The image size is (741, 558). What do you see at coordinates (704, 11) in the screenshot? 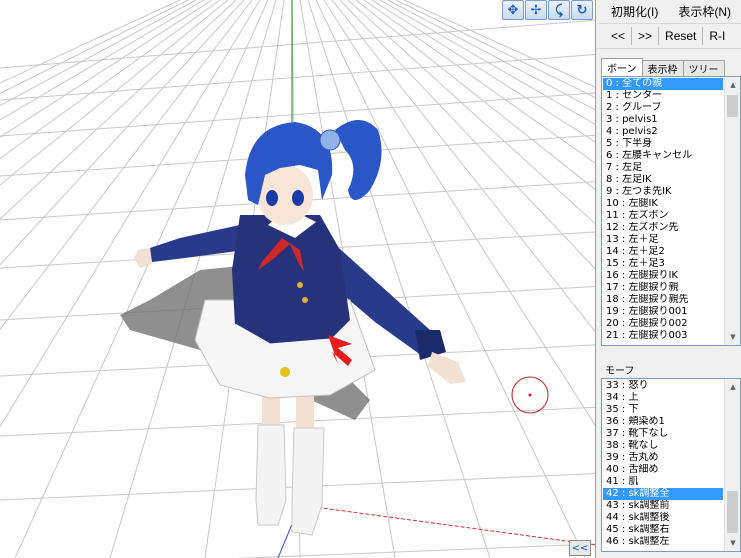
I see `menu-display-frame: 表示枠(N)` at bounding box center [704, 11].